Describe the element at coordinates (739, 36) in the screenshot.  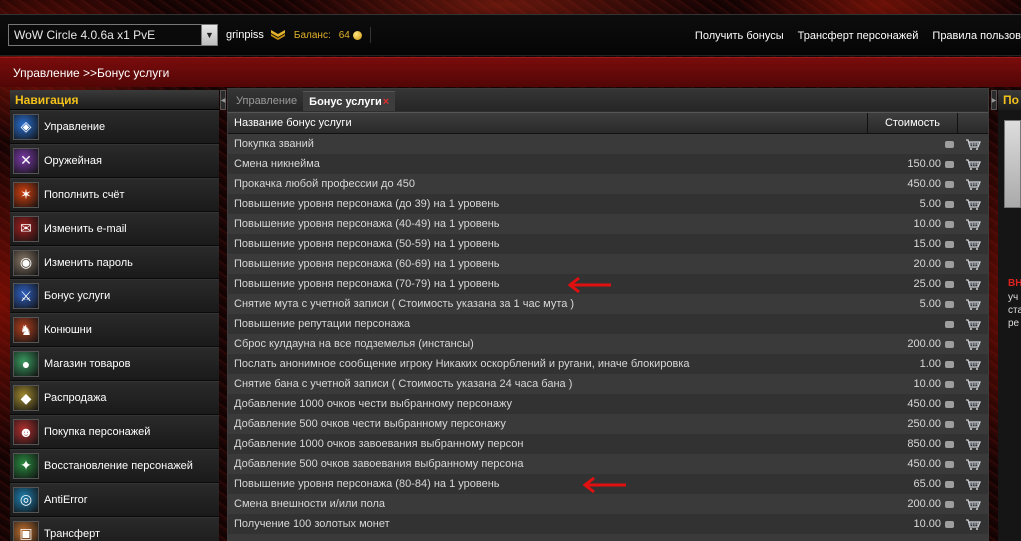
I see `link-get-bonuses: Получить бонусы` at that location.